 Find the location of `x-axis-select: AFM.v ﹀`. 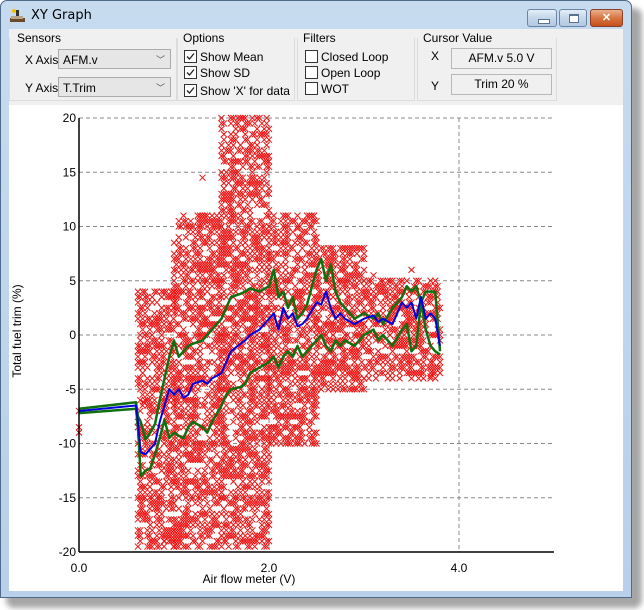

x-axis-select: AFM.v ﹀ is located at coordinates (114, 59).